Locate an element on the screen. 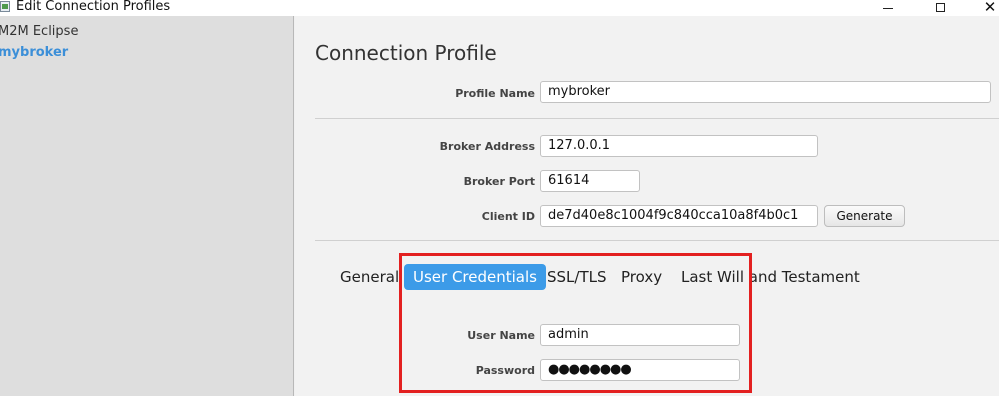 This screenshot has height=396, width=999. generate-button: Generate is located at coordinates (864, 216).